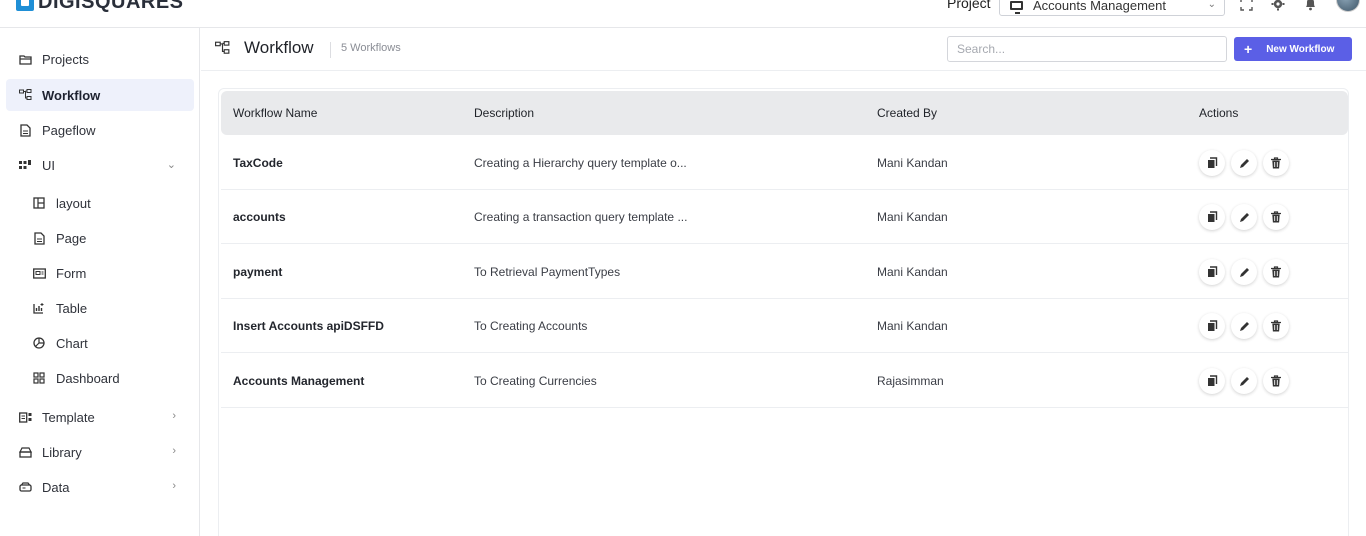 This screenshot has height=536, width=1366. Describe the element at coordinates (39, 308) in the screenshot. I see `table-icon` at that location.